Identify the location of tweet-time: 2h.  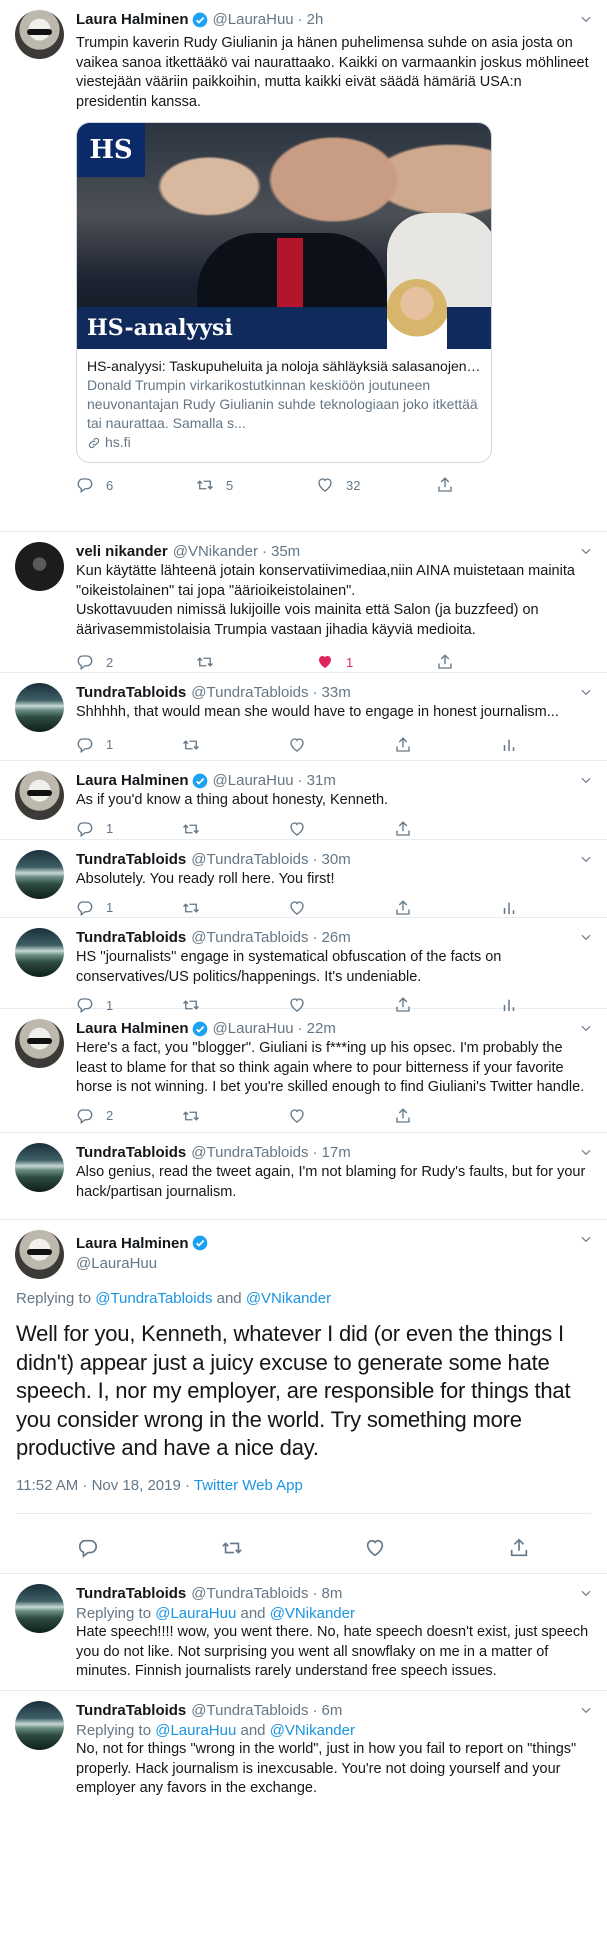
(315, 20).